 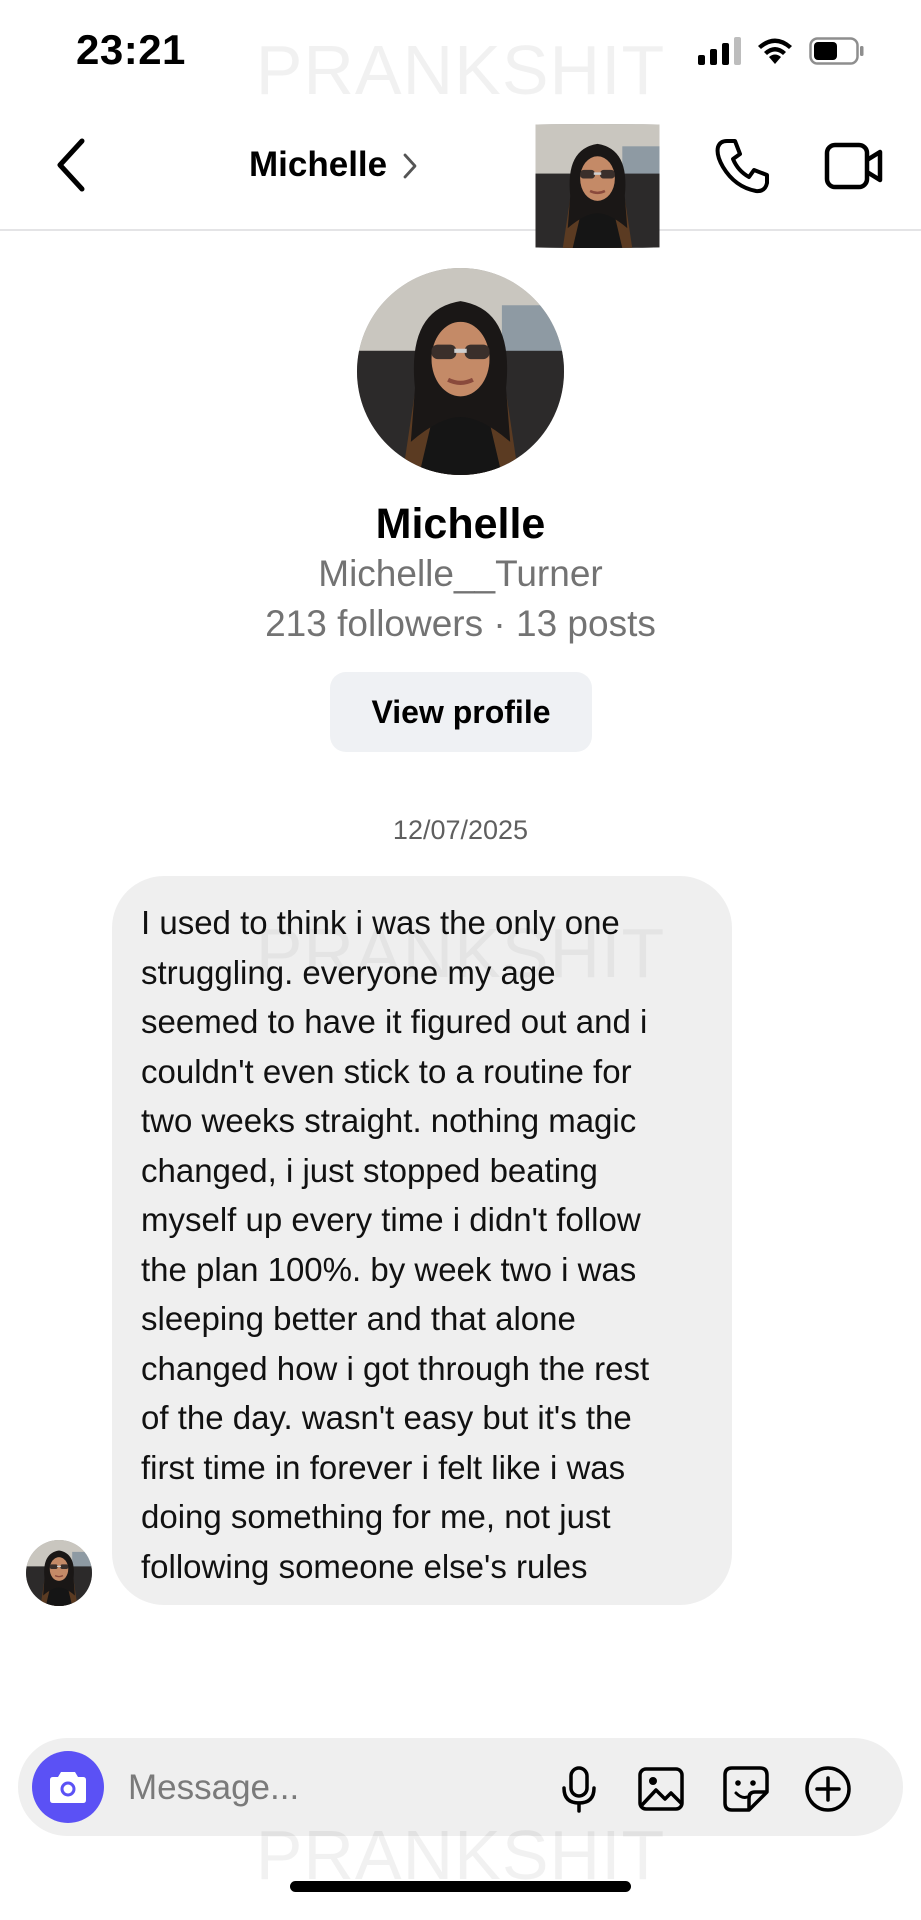 I want to click on chat-header: Michelle, so click(x=460, y=168).